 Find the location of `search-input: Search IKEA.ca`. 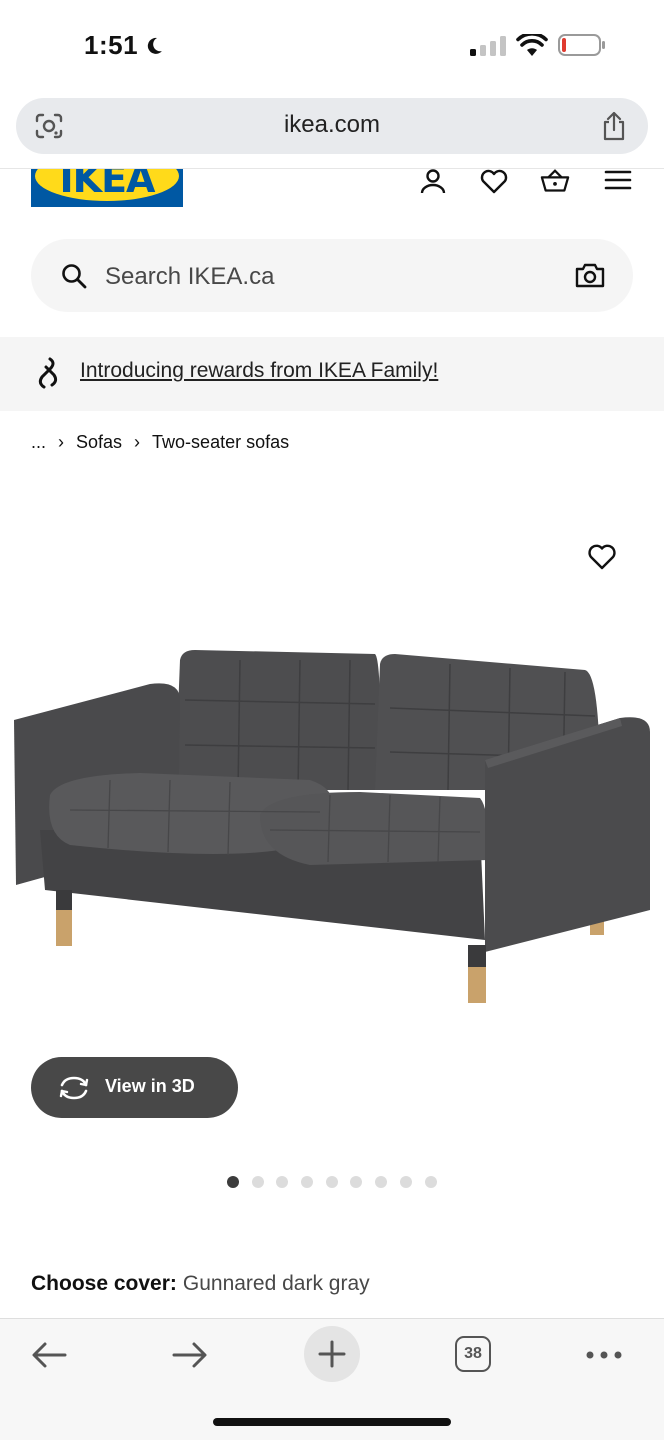

search-input: Search IKEA.ca is located at coordinates (332, 275).